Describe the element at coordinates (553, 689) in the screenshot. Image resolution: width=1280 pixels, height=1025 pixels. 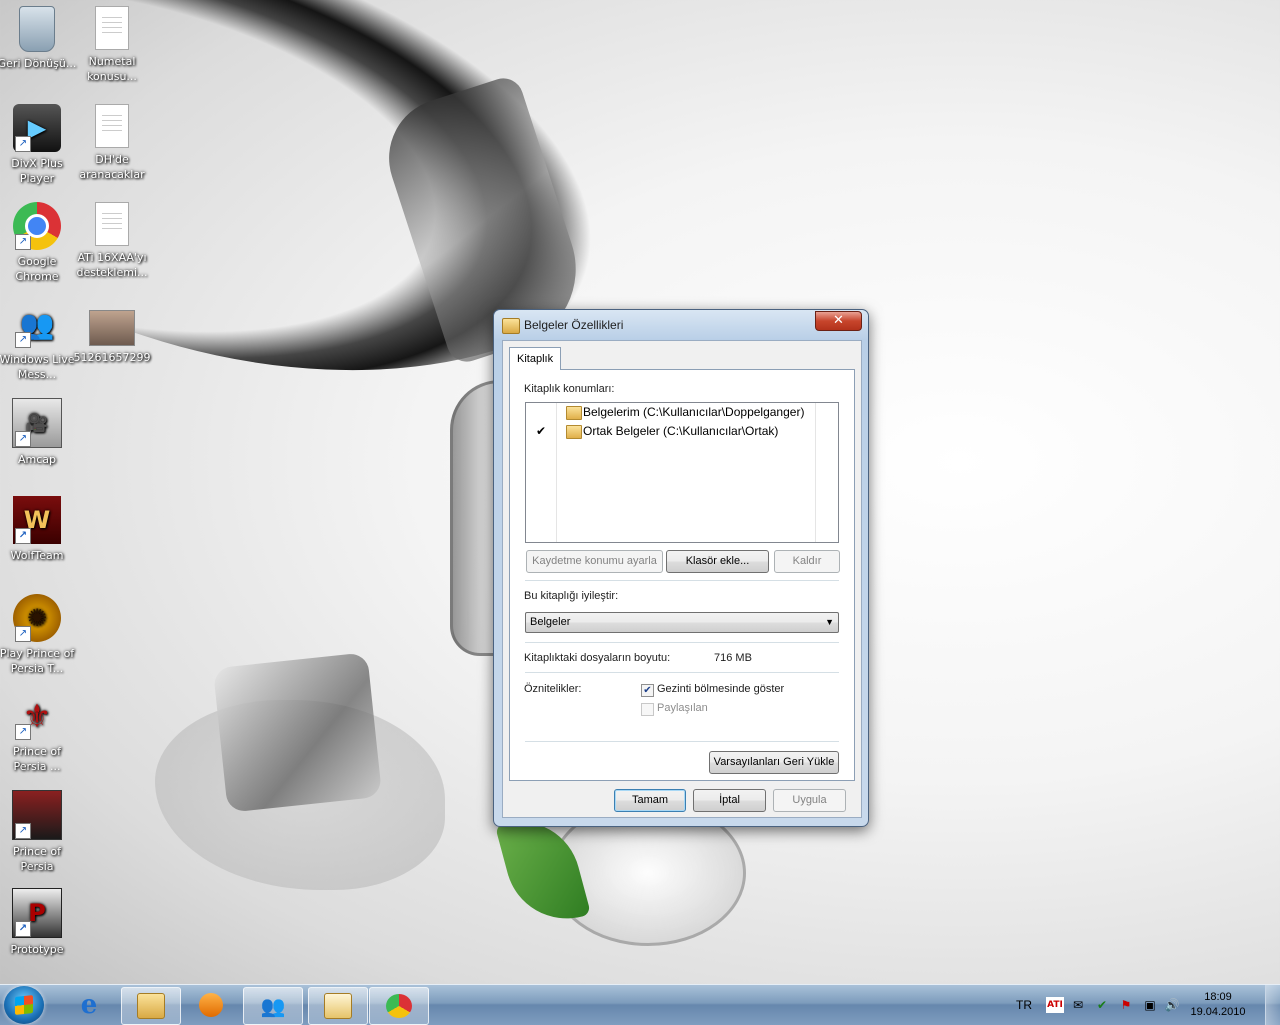
I see `attributes-label: Öznitelikler:` at that location.